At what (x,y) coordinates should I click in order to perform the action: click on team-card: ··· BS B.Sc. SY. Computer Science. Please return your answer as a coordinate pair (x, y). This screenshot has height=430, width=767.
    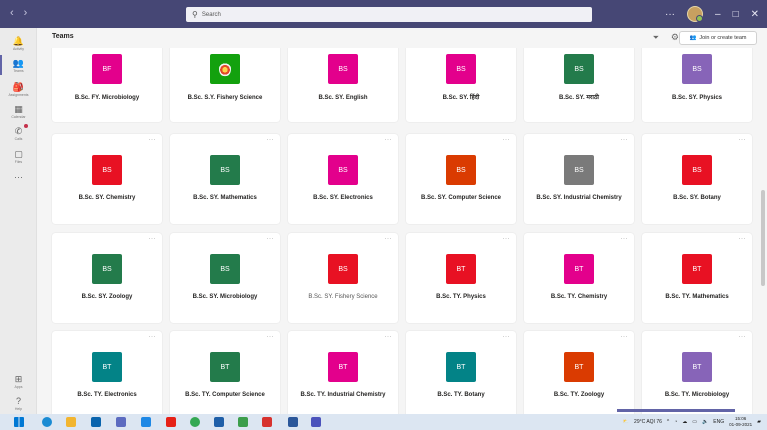
    Looking at the image, I should click on (461, 179).